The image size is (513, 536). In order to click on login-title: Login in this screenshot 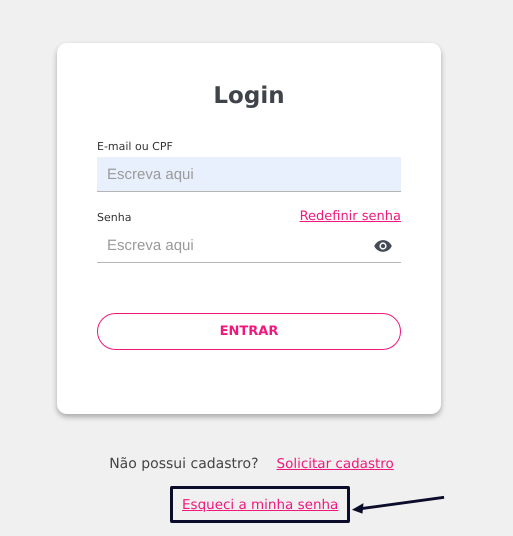, I will do `click(249, 96)`.